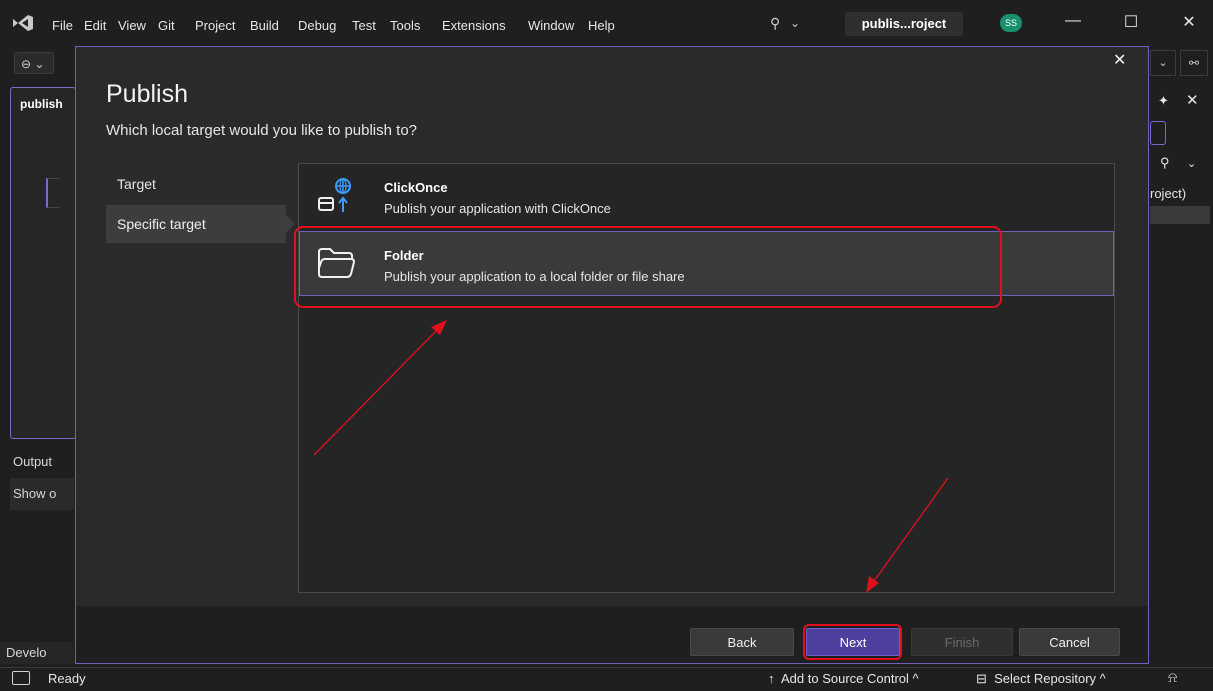  What do you see at coordinates (1180, 215) in the screenshot?
I see `selected-tree-row` at bounding box center [1180, 215].